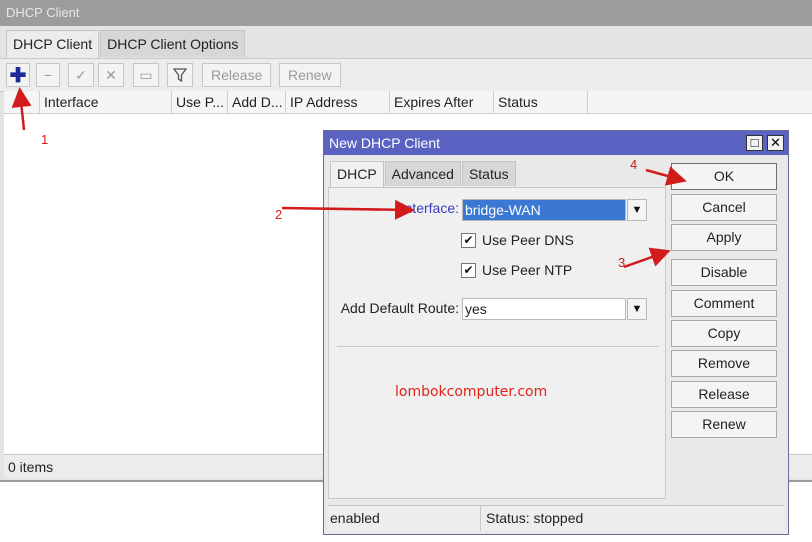 Image resolution: width=812 pixels, height=542 pixels. What do you see at coordinates (724, 176) in the screenshot?
I see `ok-button: OK` at bounding box center [724, 176].